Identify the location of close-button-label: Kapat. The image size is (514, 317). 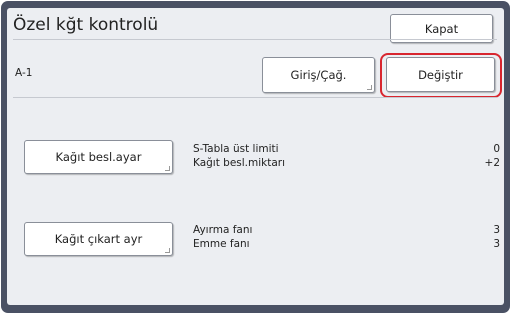
(441, 28).